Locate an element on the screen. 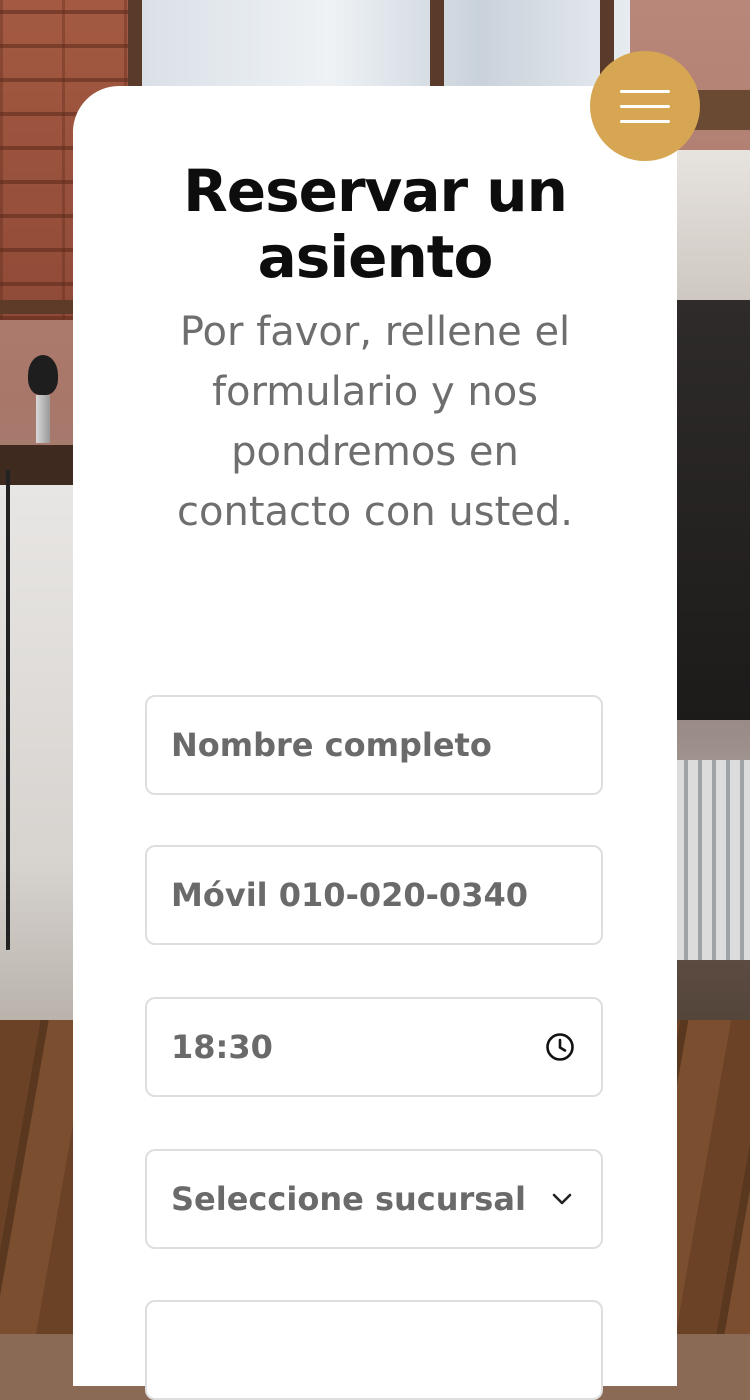 Image resolution: width=750 pixels, height=1400 pixels. time-value: 18:30 is located at coordinates (222, 1047).